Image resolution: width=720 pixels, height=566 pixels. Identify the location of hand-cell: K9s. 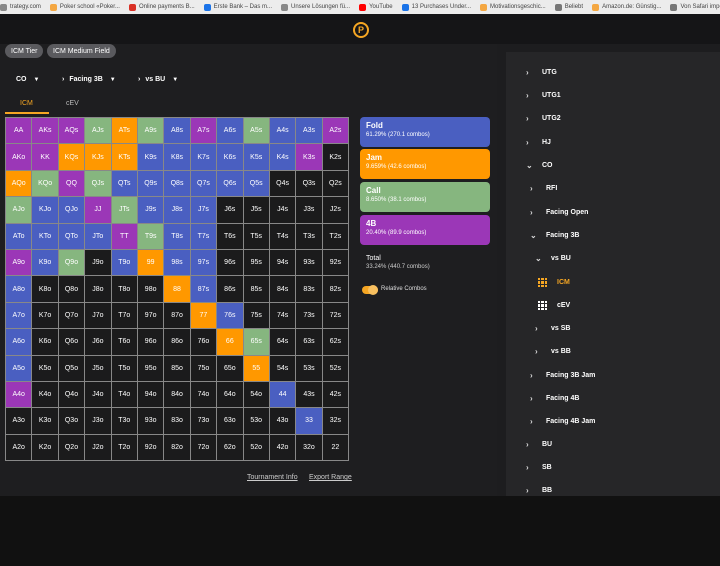
(151, 157).